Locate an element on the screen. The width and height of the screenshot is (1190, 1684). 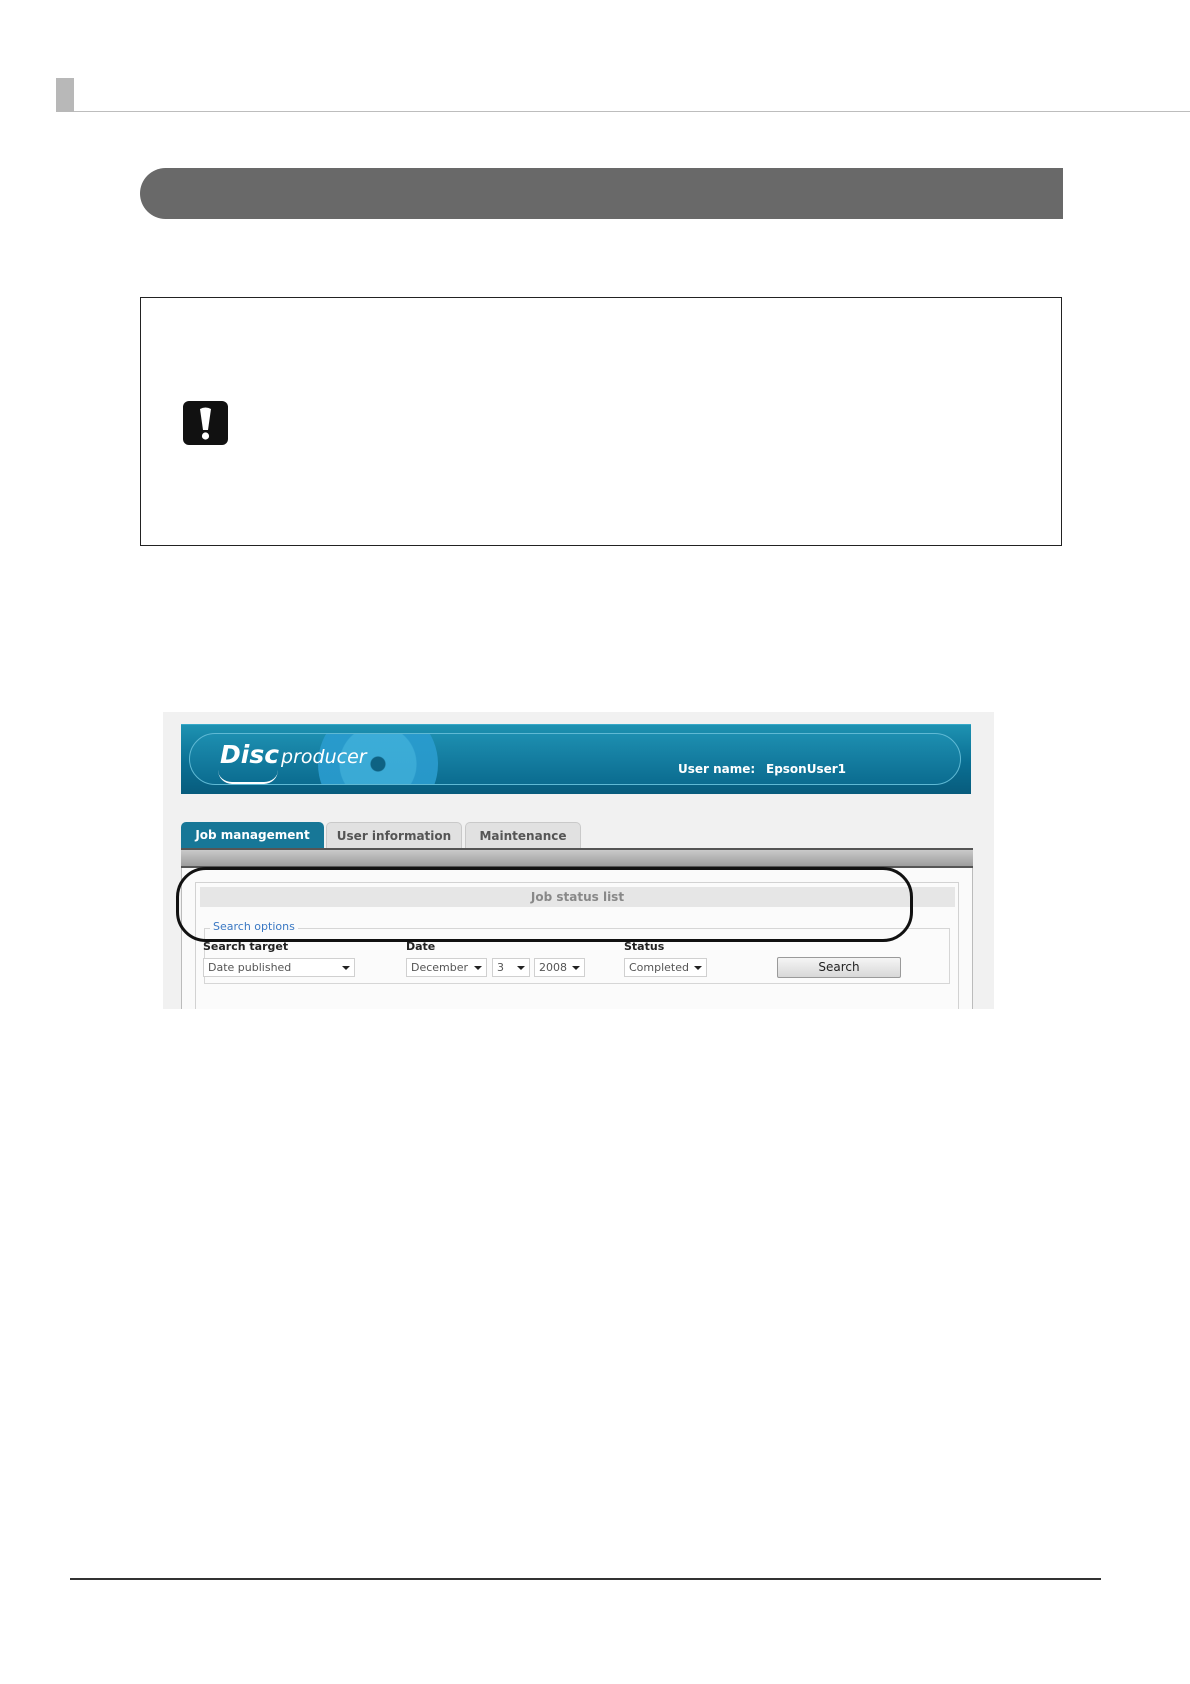
month-select: December is located at coordinates (446, 967).